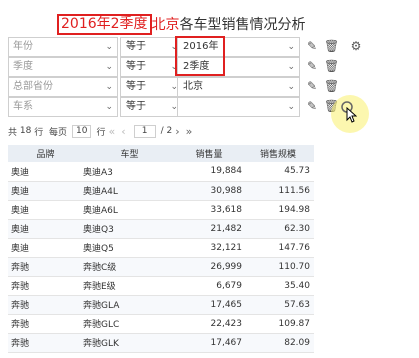 The width and height of the screenshot is (419, 358). I want to click on cell-model: 奥迪A4L, so click(128, 191).